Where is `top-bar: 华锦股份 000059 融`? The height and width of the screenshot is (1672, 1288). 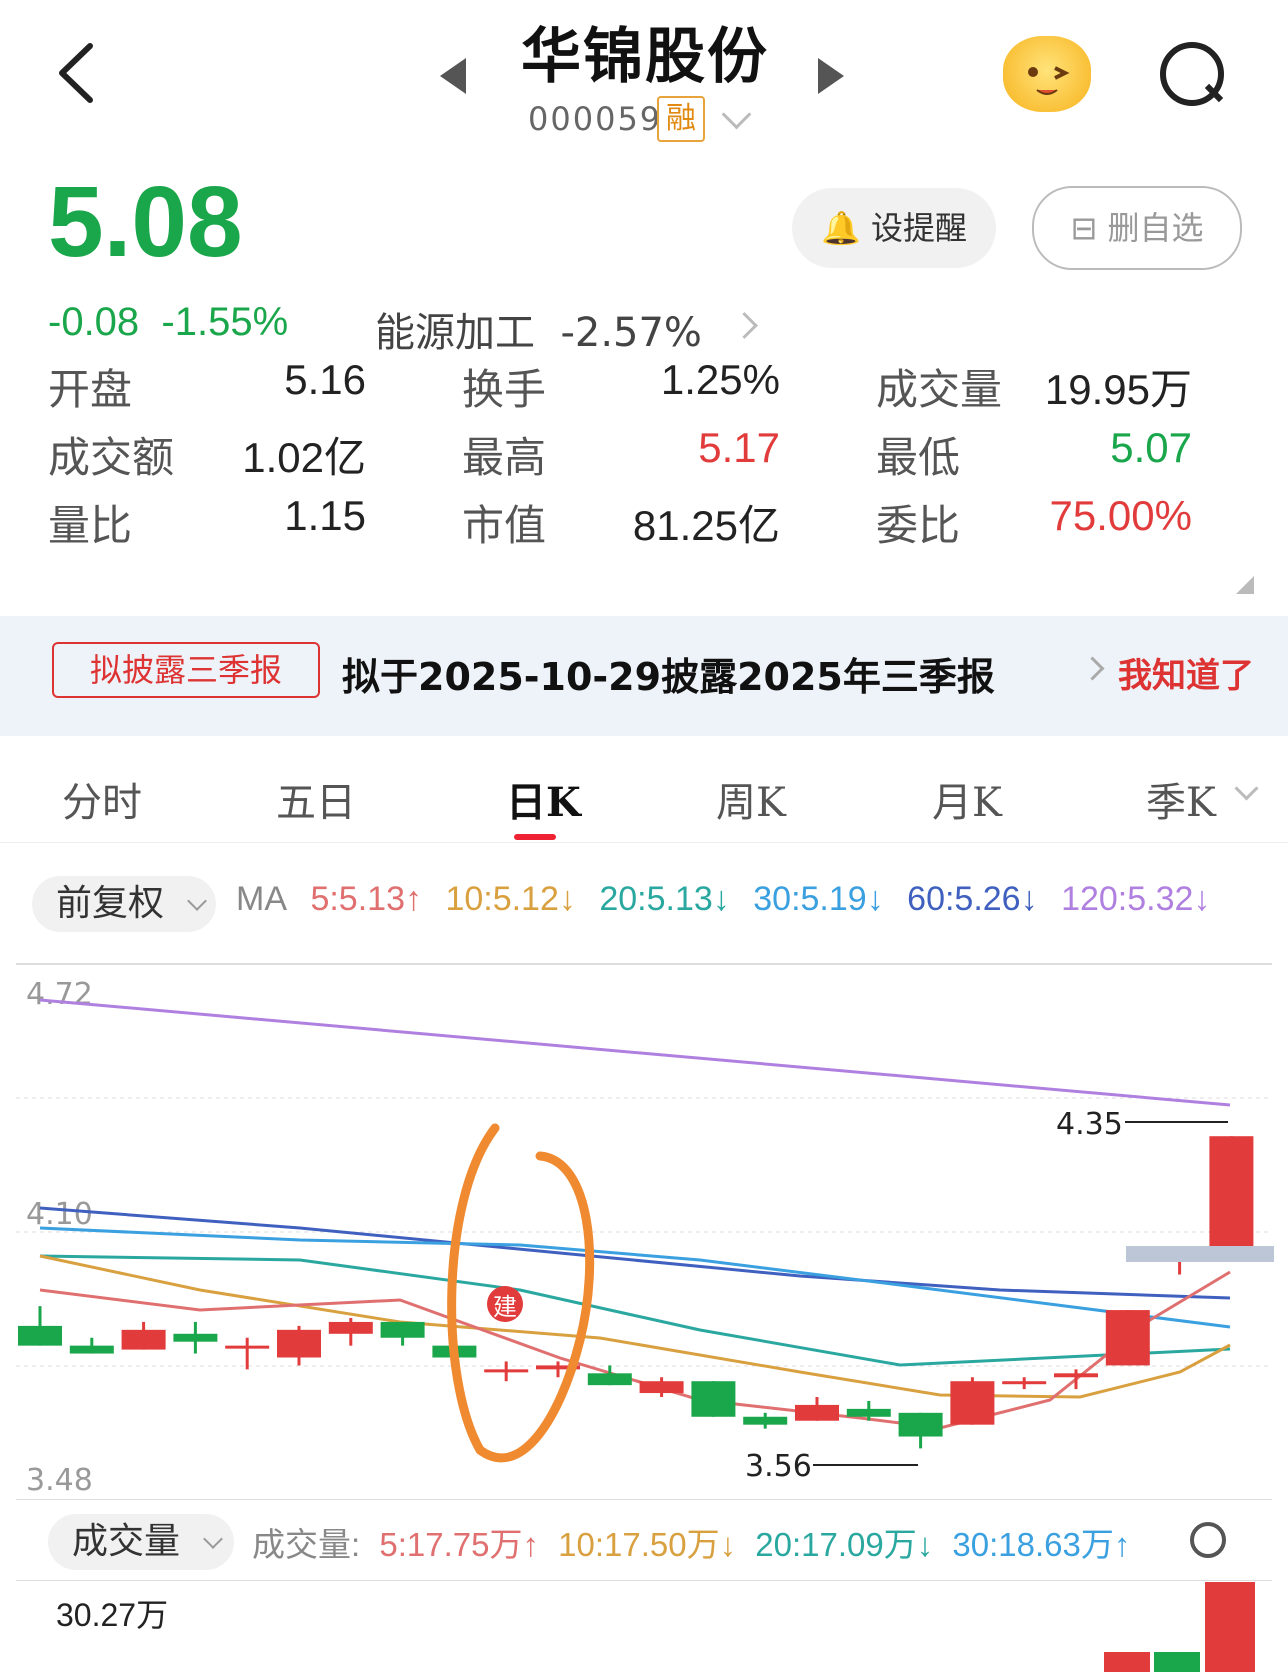 top-bar: 华锦股份 000059 融 is located at coordinates (644, 80).